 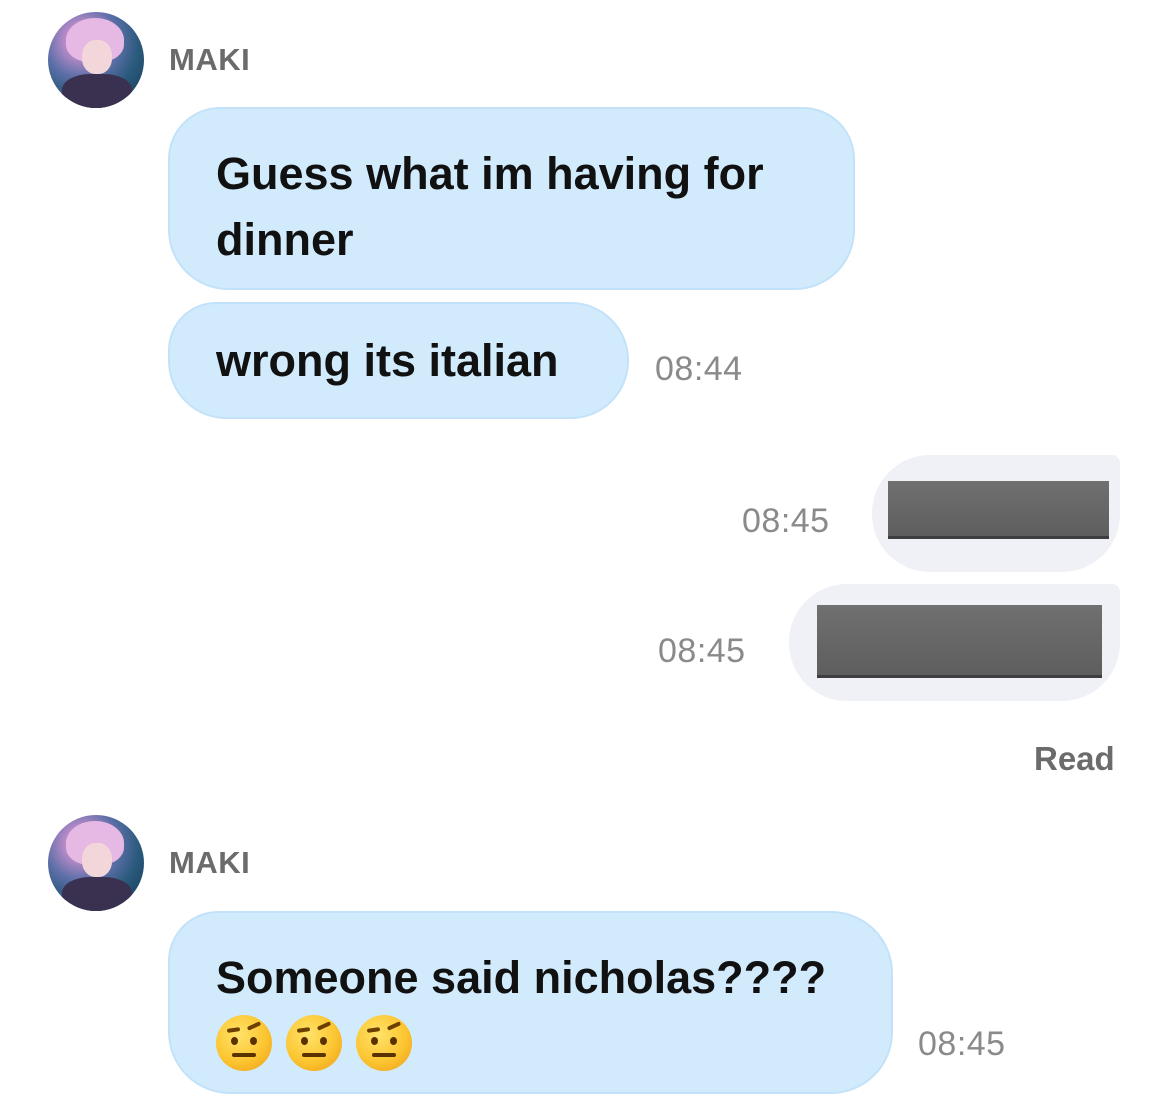 I want to click on message-bubble: wrong its italian, so click(x=398, y=360).